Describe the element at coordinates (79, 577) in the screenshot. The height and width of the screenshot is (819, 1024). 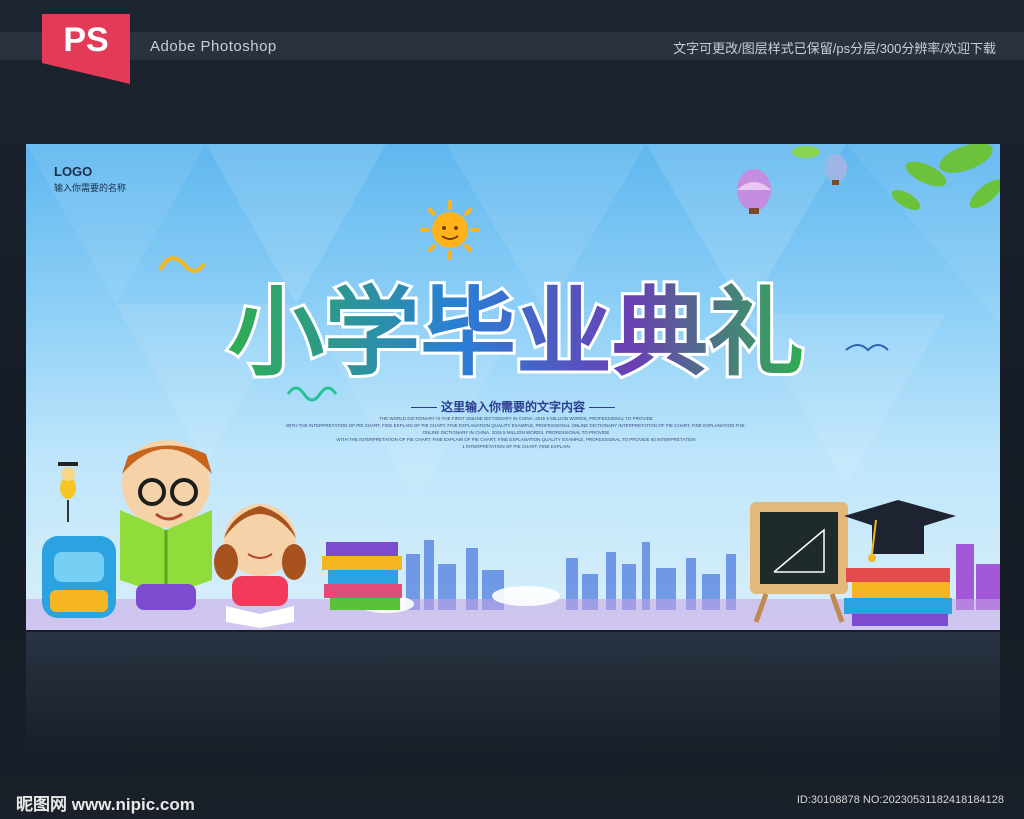
I see `backpack-icon` at that location.